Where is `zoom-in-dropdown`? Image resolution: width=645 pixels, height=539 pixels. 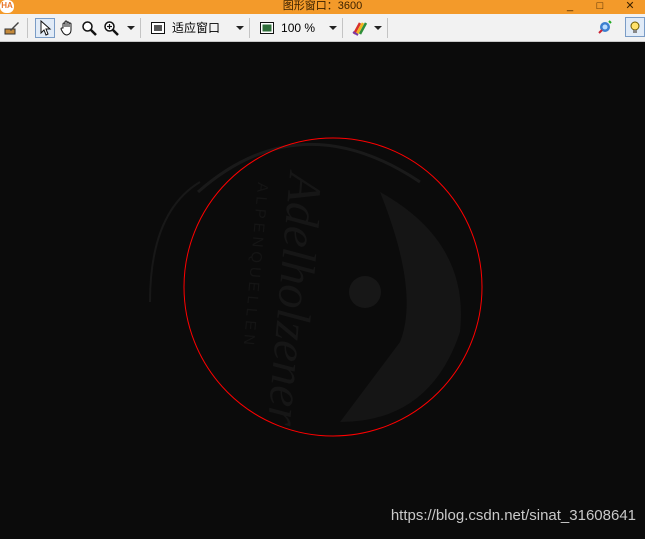 zoom-in-dropdown is located at coordinates (117, 28).